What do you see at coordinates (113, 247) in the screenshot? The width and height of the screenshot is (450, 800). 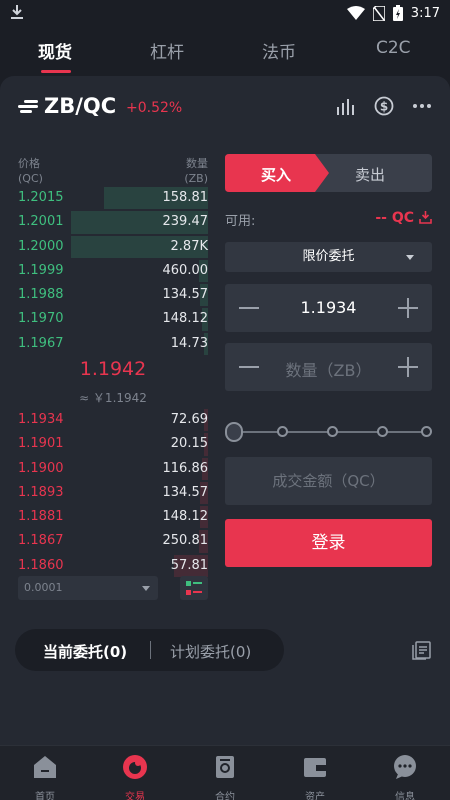 I see `bid-row: 1.2000 2.87K` at bounding box center [113, 247].